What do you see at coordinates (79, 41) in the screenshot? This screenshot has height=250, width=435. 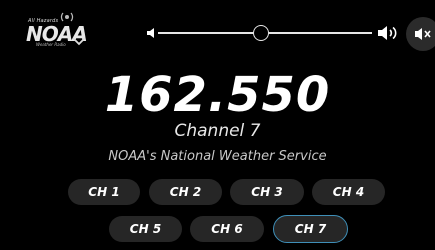 I see `chevron-down-icon` at bounding box center [79, 41].